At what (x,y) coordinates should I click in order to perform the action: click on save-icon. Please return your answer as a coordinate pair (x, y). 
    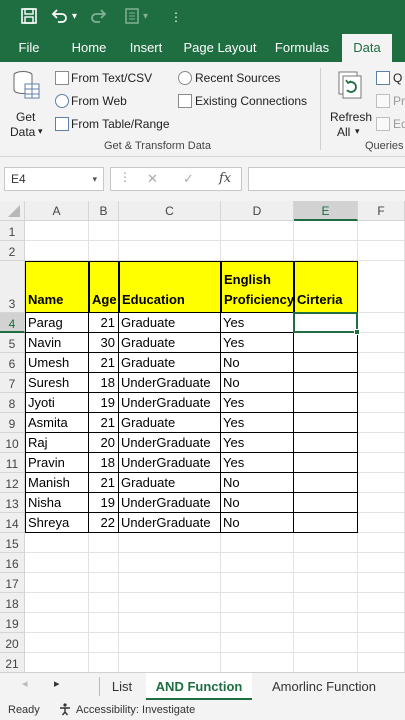
    Looking at the image, I should click on (29, 19).